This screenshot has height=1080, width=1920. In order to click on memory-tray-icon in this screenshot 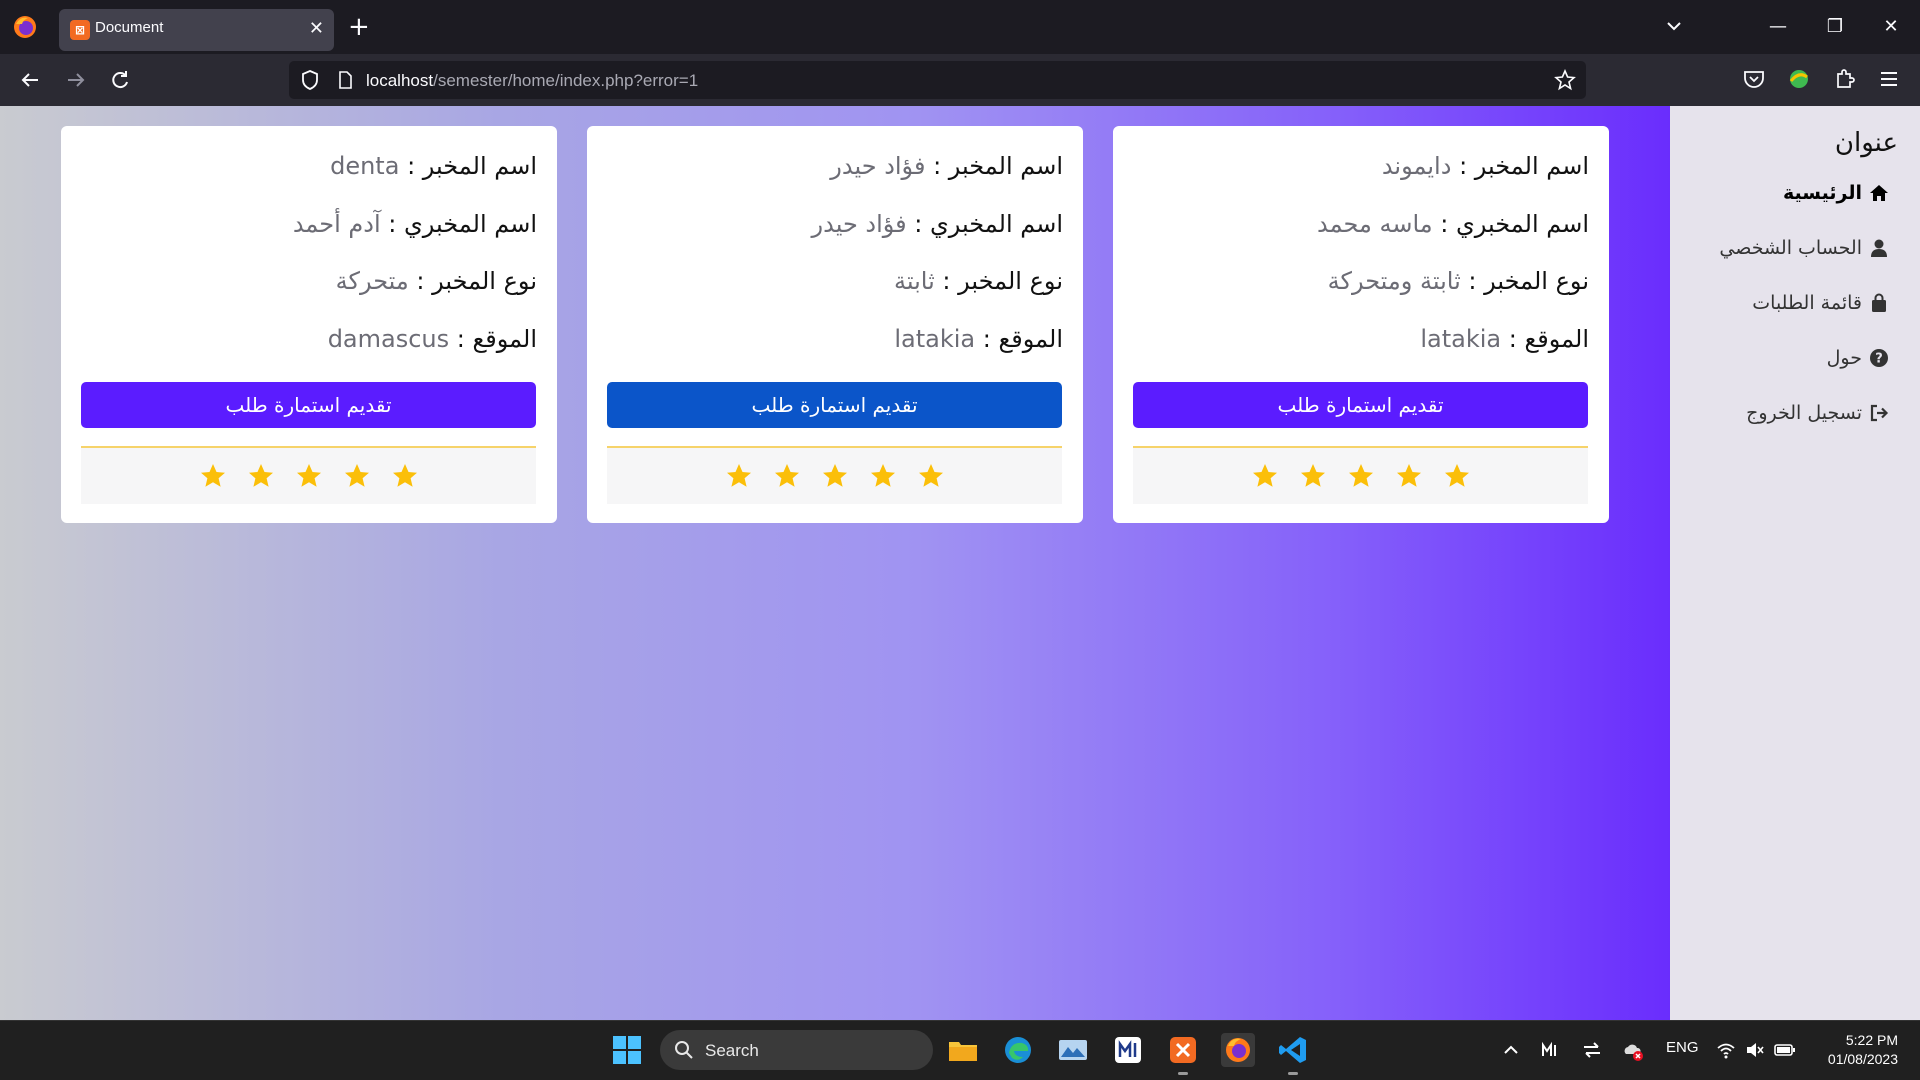, I will do `click(1550, 1050)`.